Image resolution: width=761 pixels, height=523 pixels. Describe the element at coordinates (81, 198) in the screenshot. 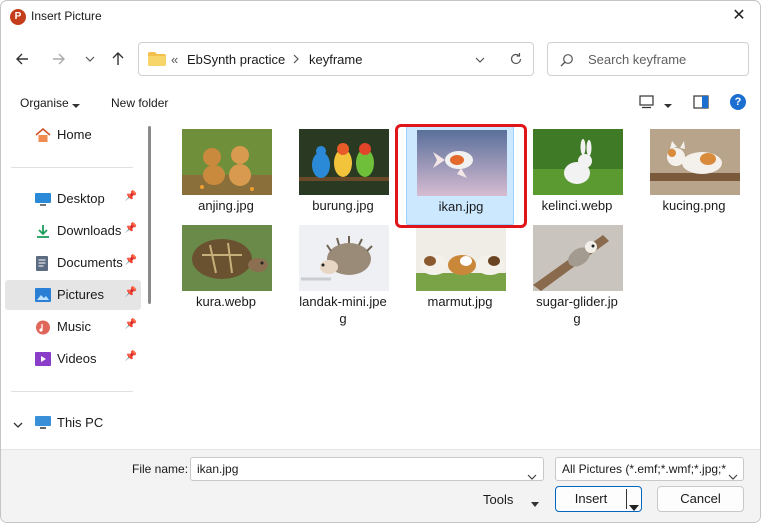

I see `sidebar-item-label: Desktop` at that location.